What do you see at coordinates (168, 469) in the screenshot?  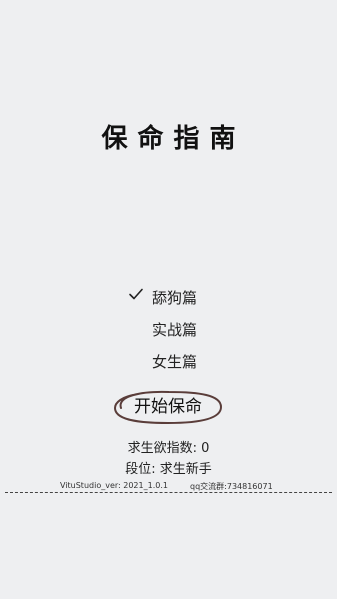 I see `rank-text: 段位: 求生新手` at bounding box center [168, 469].